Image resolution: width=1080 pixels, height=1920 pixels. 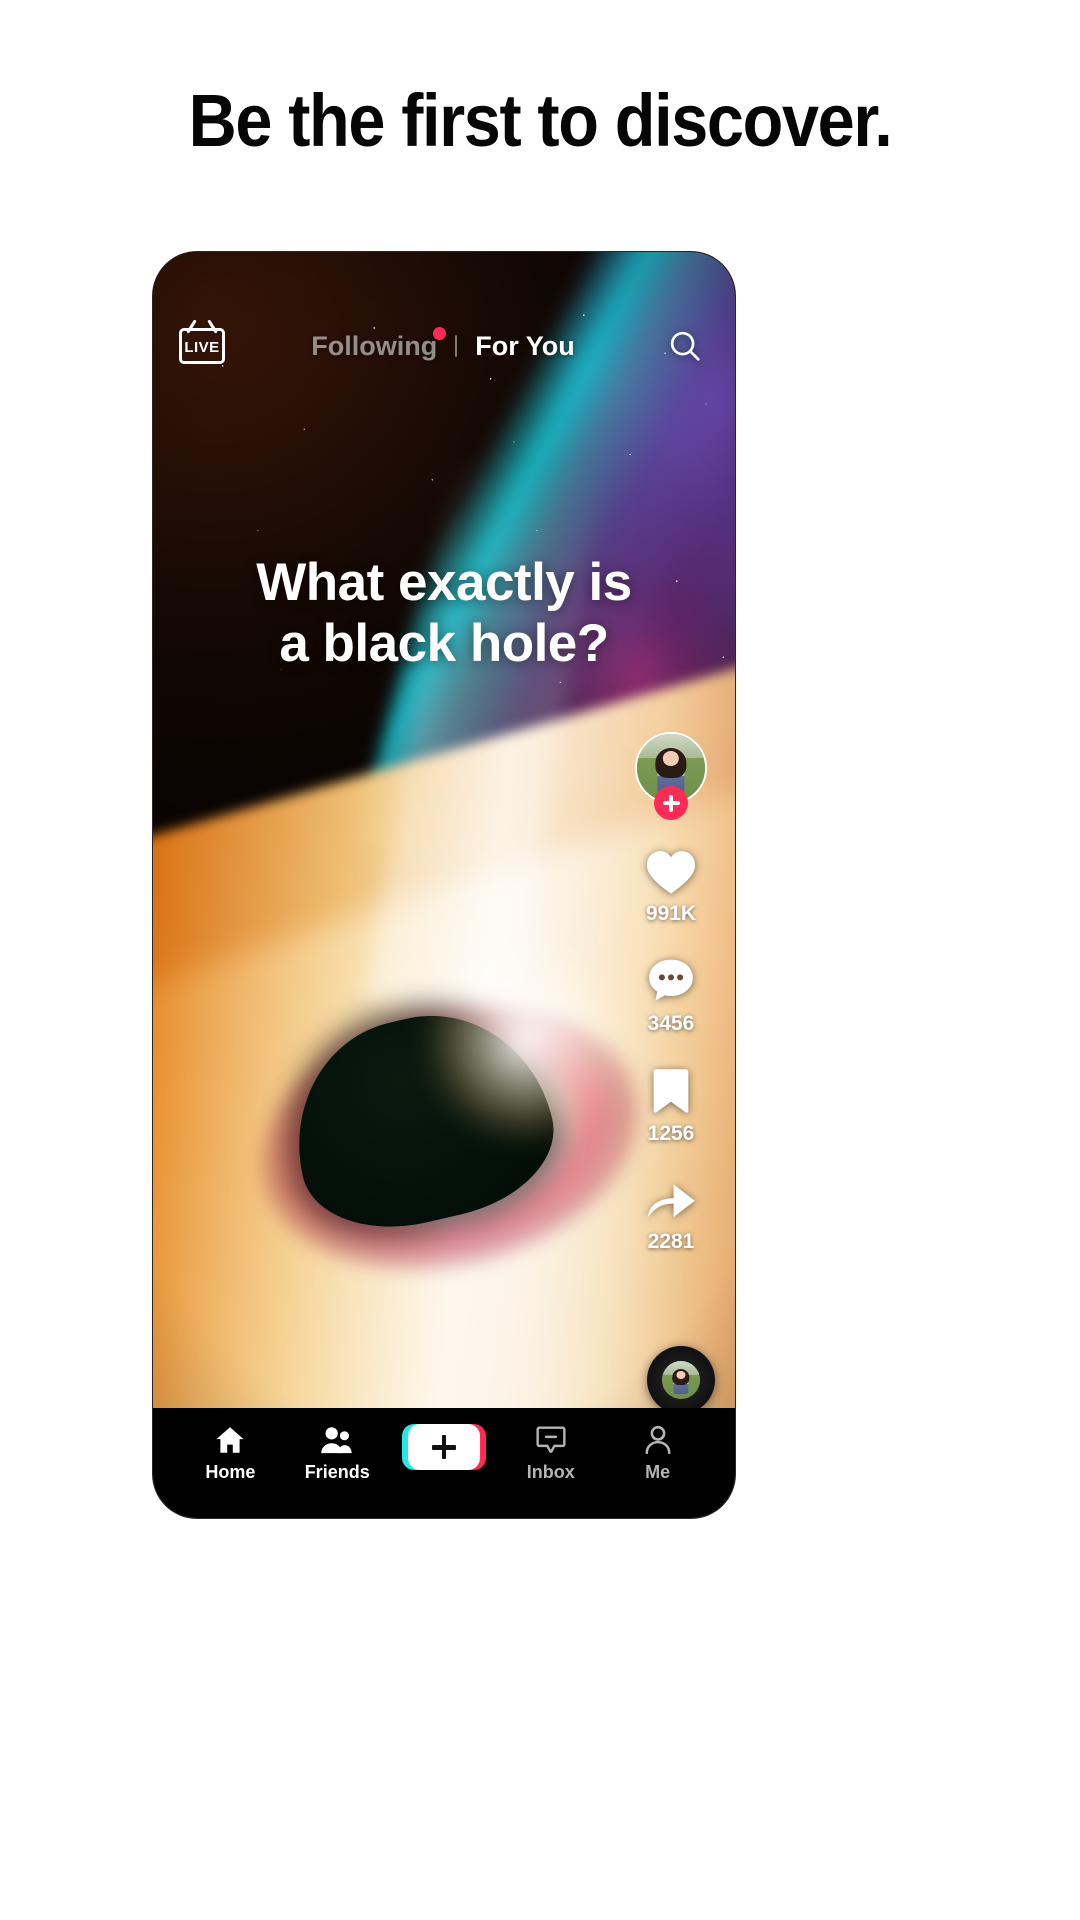 I want to click on create-plus-button, so click(x=443, y=1447).